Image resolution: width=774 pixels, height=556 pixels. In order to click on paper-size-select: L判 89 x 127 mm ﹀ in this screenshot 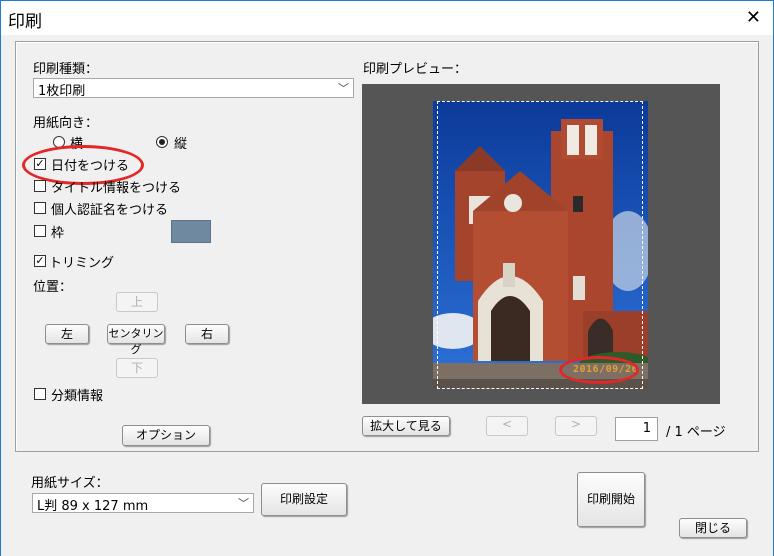, I will do `click(143, 503)`.